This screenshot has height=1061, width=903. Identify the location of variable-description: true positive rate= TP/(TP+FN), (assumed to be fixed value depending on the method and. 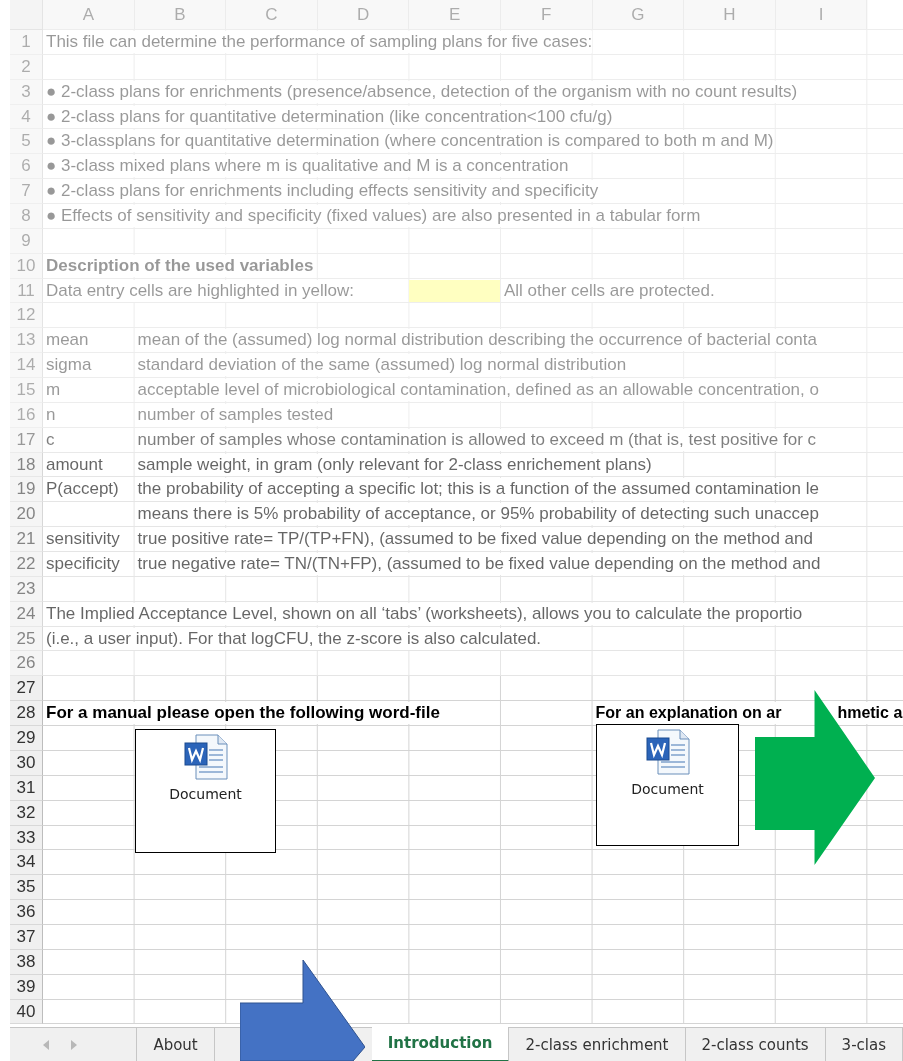
(473, 539).